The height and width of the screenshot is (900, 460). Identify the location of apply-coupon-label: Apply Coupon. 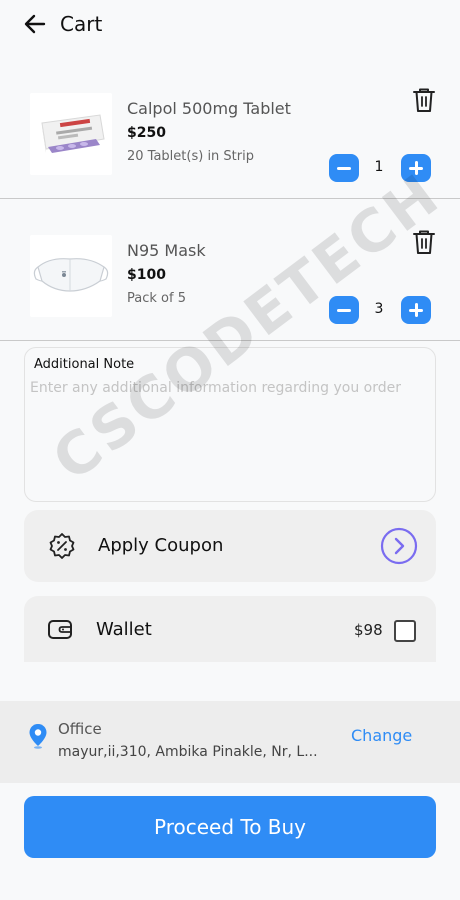
(161, 545).